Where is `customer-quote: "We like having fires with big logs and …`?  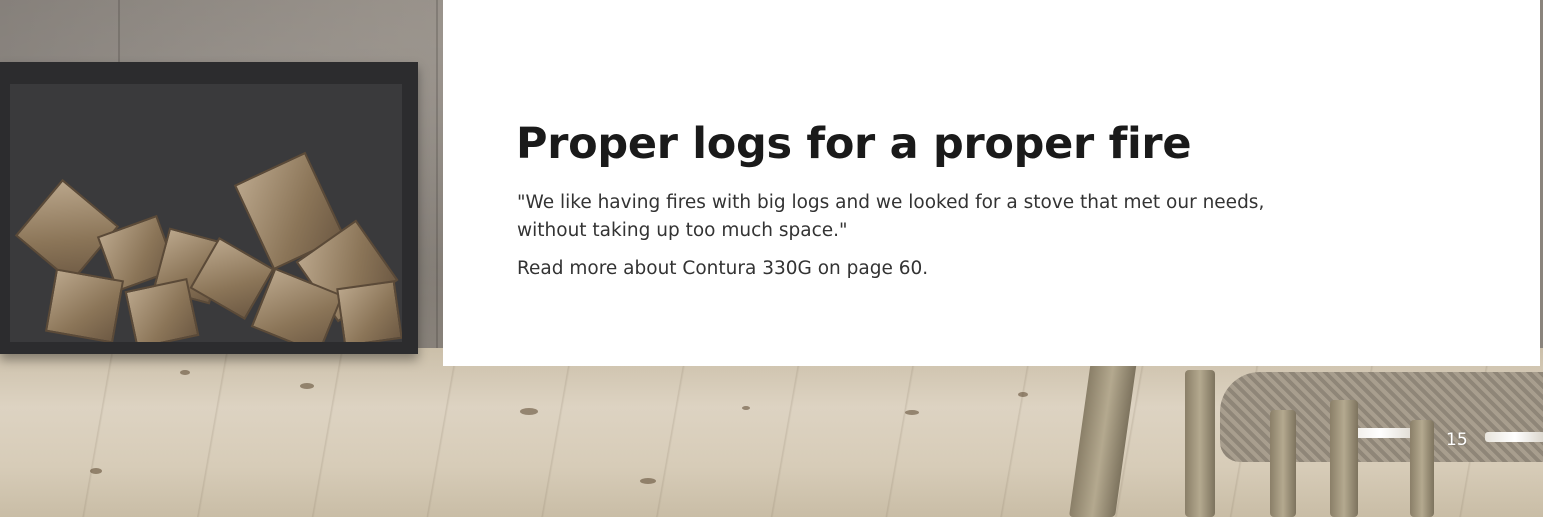
customer-quote: "We like having fires with big logs and … is located at coordinates (891, 216).